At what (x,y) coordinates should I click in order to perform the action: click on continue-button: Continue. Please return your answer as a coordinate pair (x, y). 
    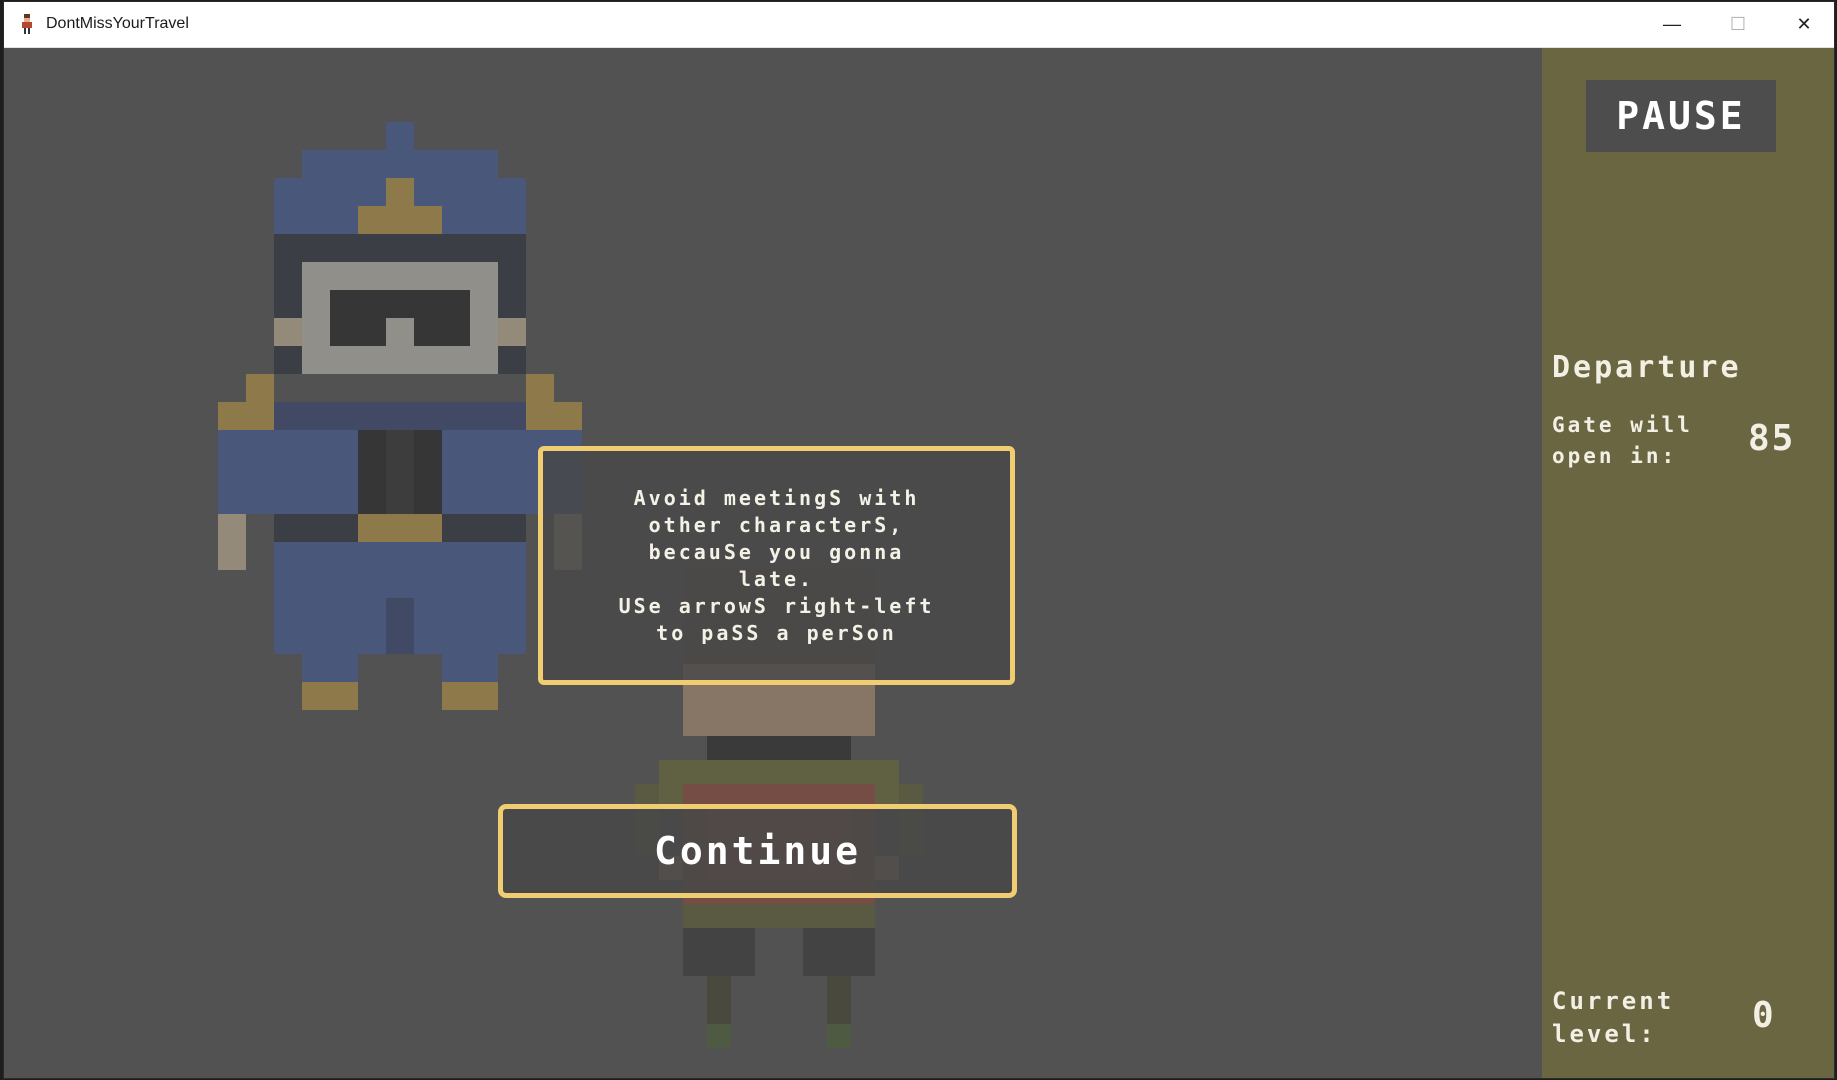
    Looking at the image, I should click on (757, 851).